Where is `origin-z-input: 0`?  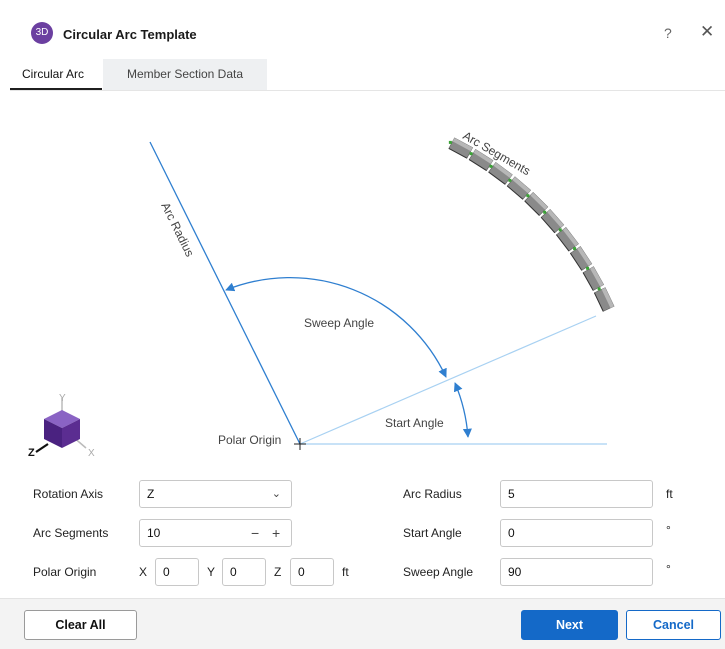
origin-z-input: 0 is located at coordinates (312, 572).